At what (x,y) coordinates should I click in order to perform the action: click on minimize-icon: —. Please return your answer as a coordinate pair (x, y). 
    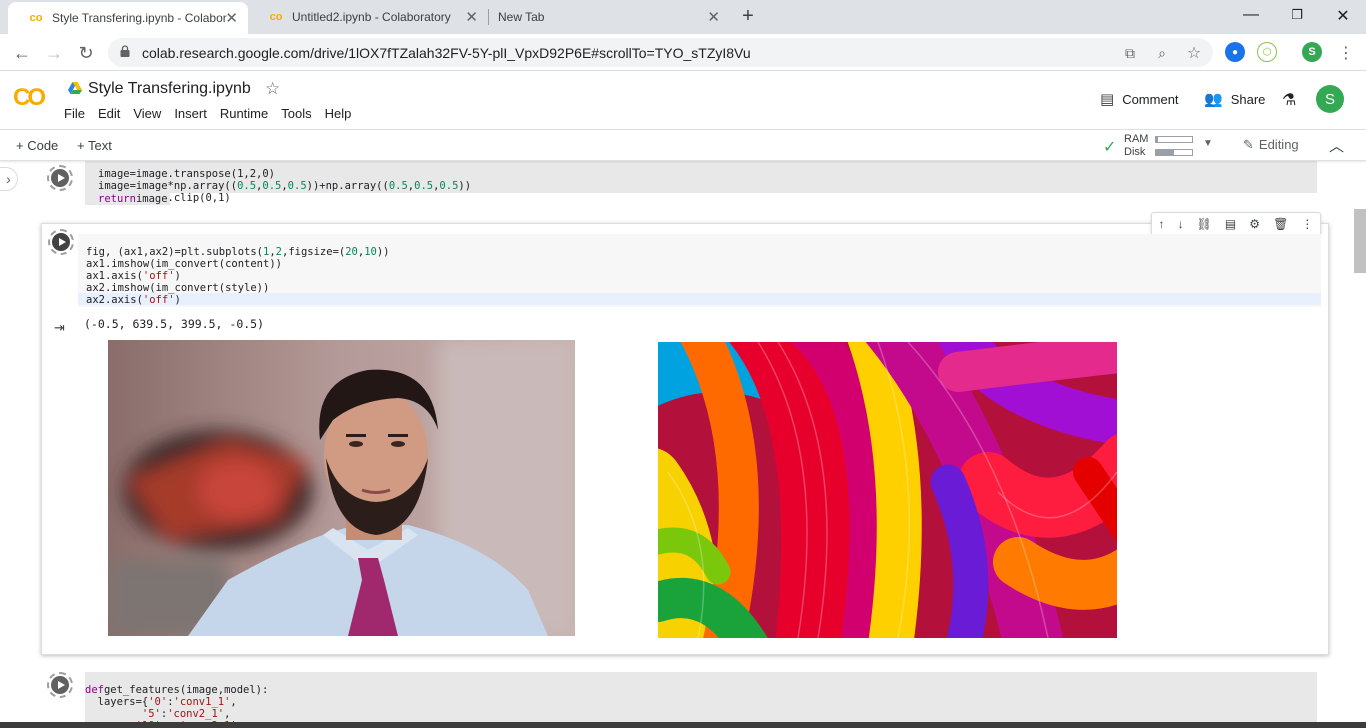
    Looking at the image, I should click on (1251, 15).